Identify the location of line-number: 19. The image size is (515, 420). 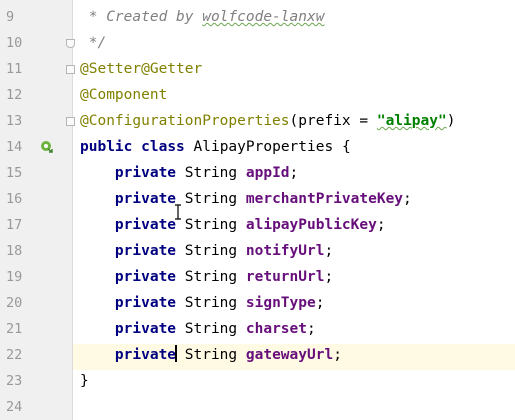
(14, 277).